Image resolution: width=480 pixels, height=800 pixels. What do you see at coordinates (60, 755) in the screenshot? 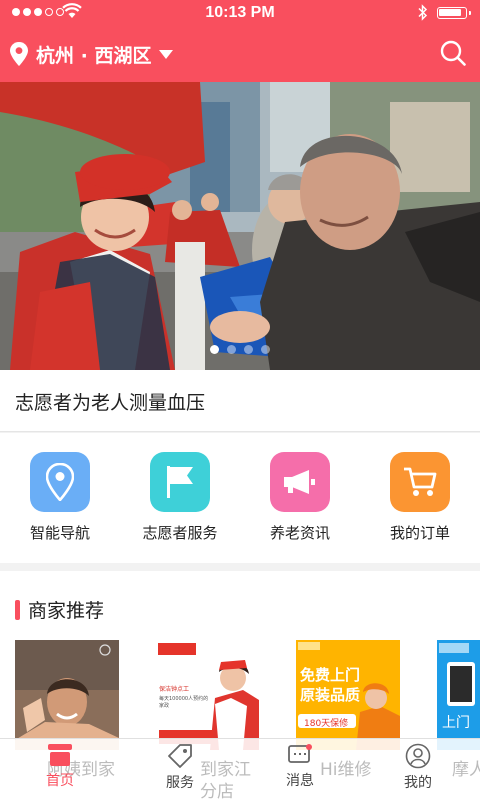
I see `home-icon` at bounding box center [60, 755].